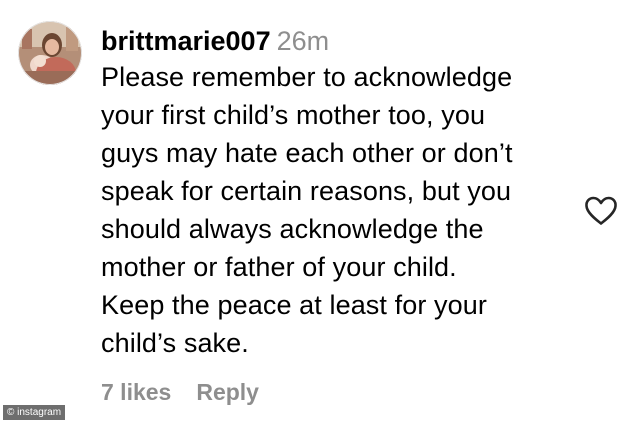 Image resolution: width=634 pixels, height=422 pixels. I want to click on comment-actions: 7 likes Reply, so click(180, 392).